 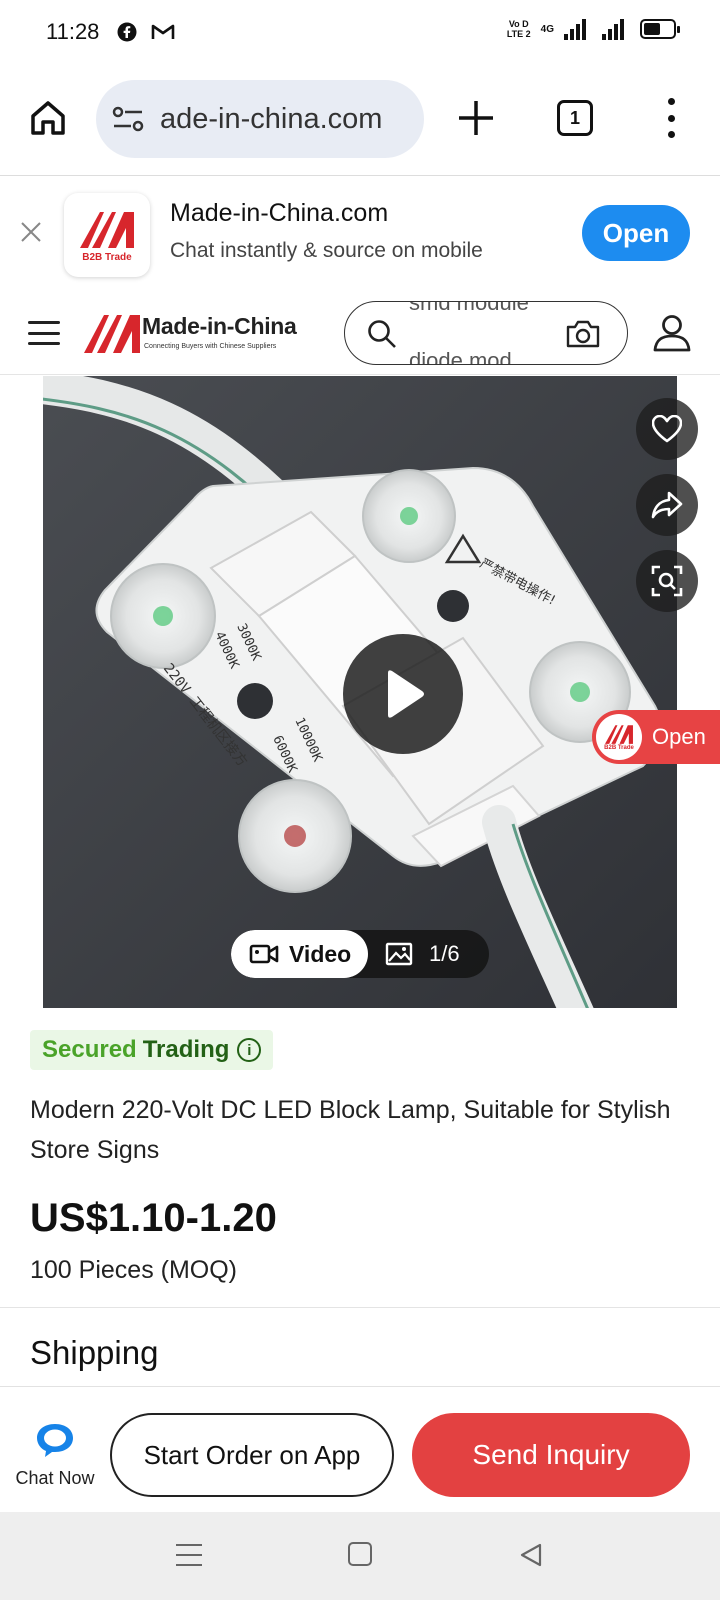 I want to click on network-type: 4G, so click(x=547, y=29).